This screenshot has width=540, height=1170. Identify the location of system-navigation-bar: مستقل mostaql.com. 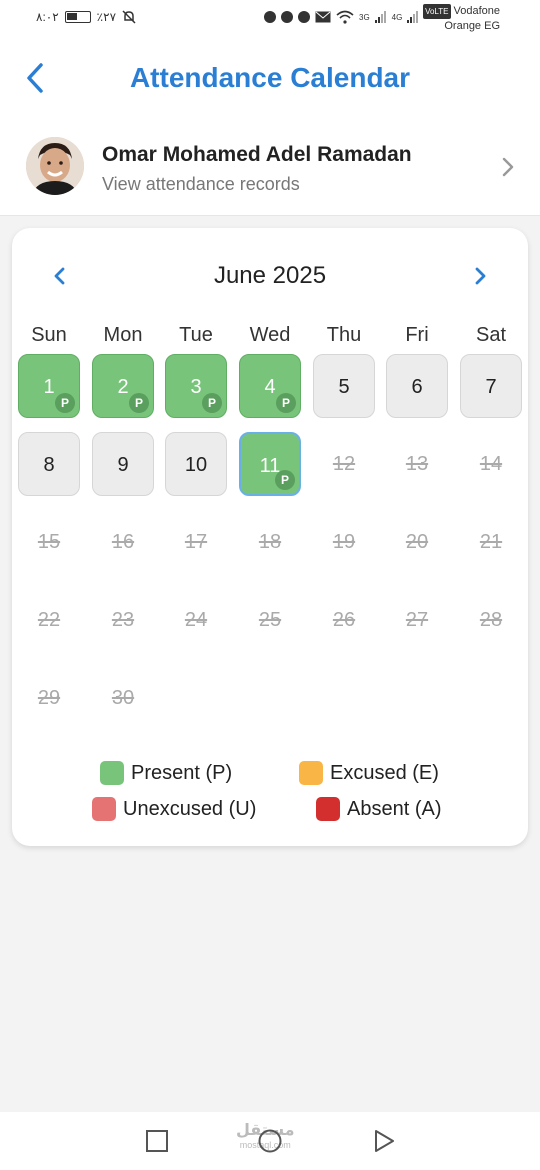
(270, 1141).